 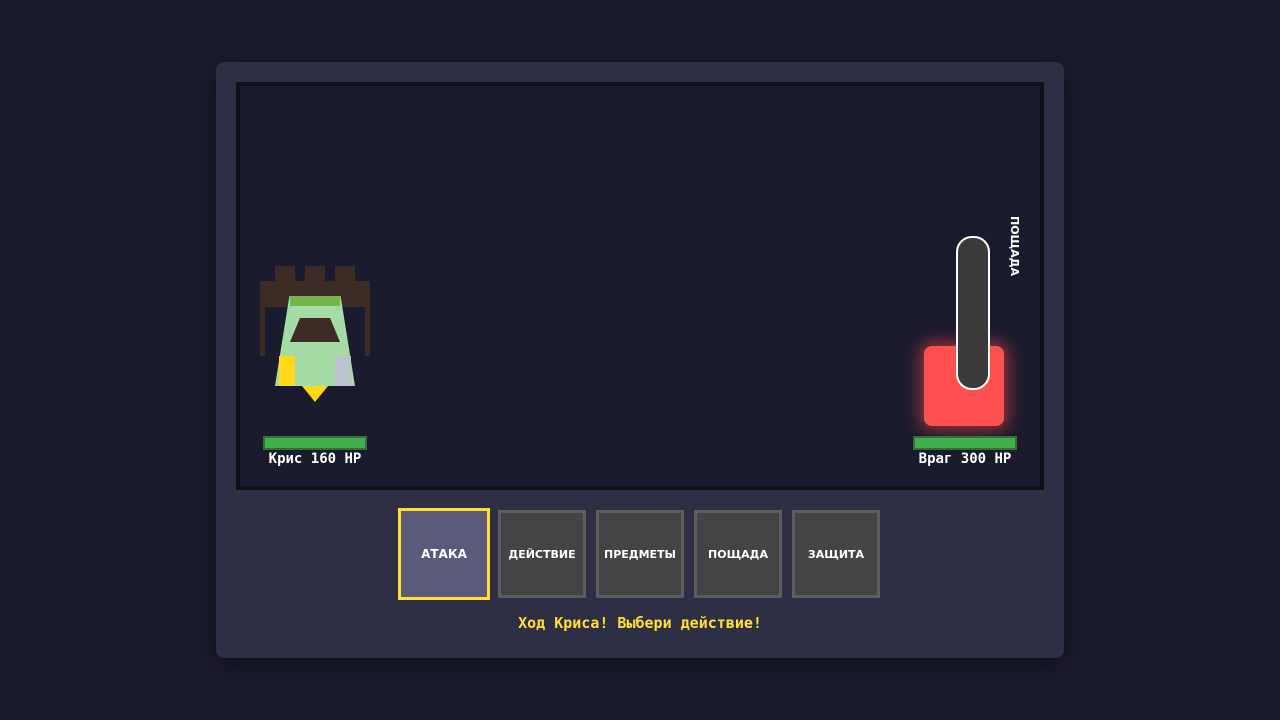 What do you see at coordinates (315, 394) in the screenshot?
I see `hero-turn-indicator-icon` at bounding box center [315, 394].